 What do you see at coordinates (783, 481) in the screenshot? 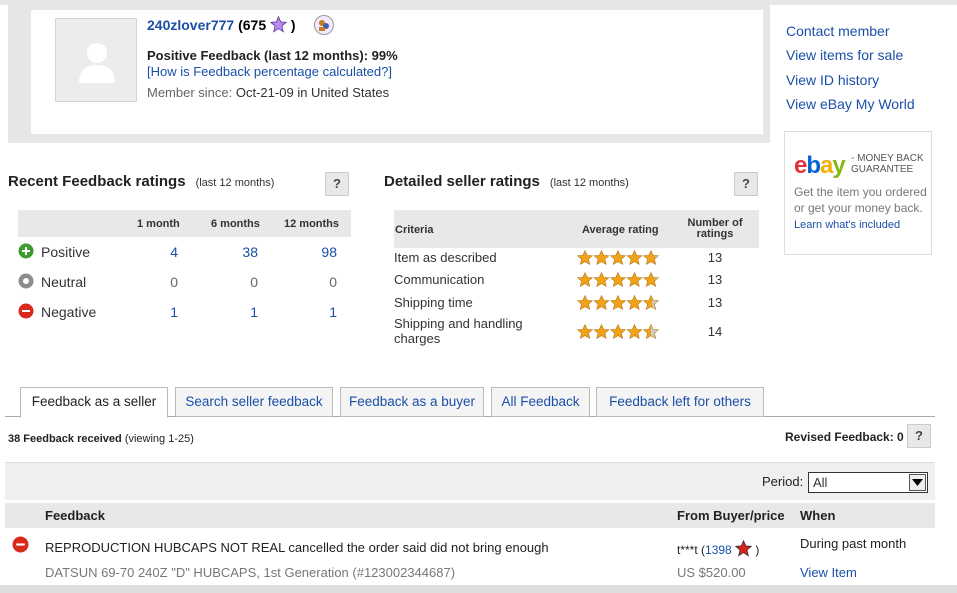
I see `period-label: Period:` at bounding box center [783, 481].